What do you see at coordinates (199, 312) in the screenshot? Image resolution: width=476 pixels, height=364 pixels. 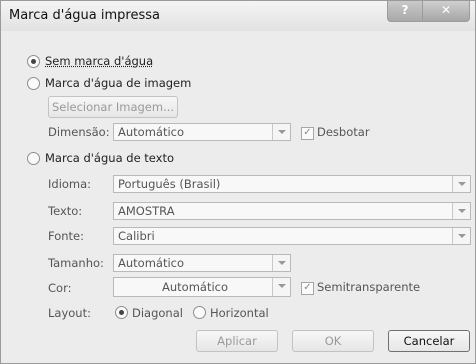 I see `radio-layout-horizontal` at bounding box center [199, 312].